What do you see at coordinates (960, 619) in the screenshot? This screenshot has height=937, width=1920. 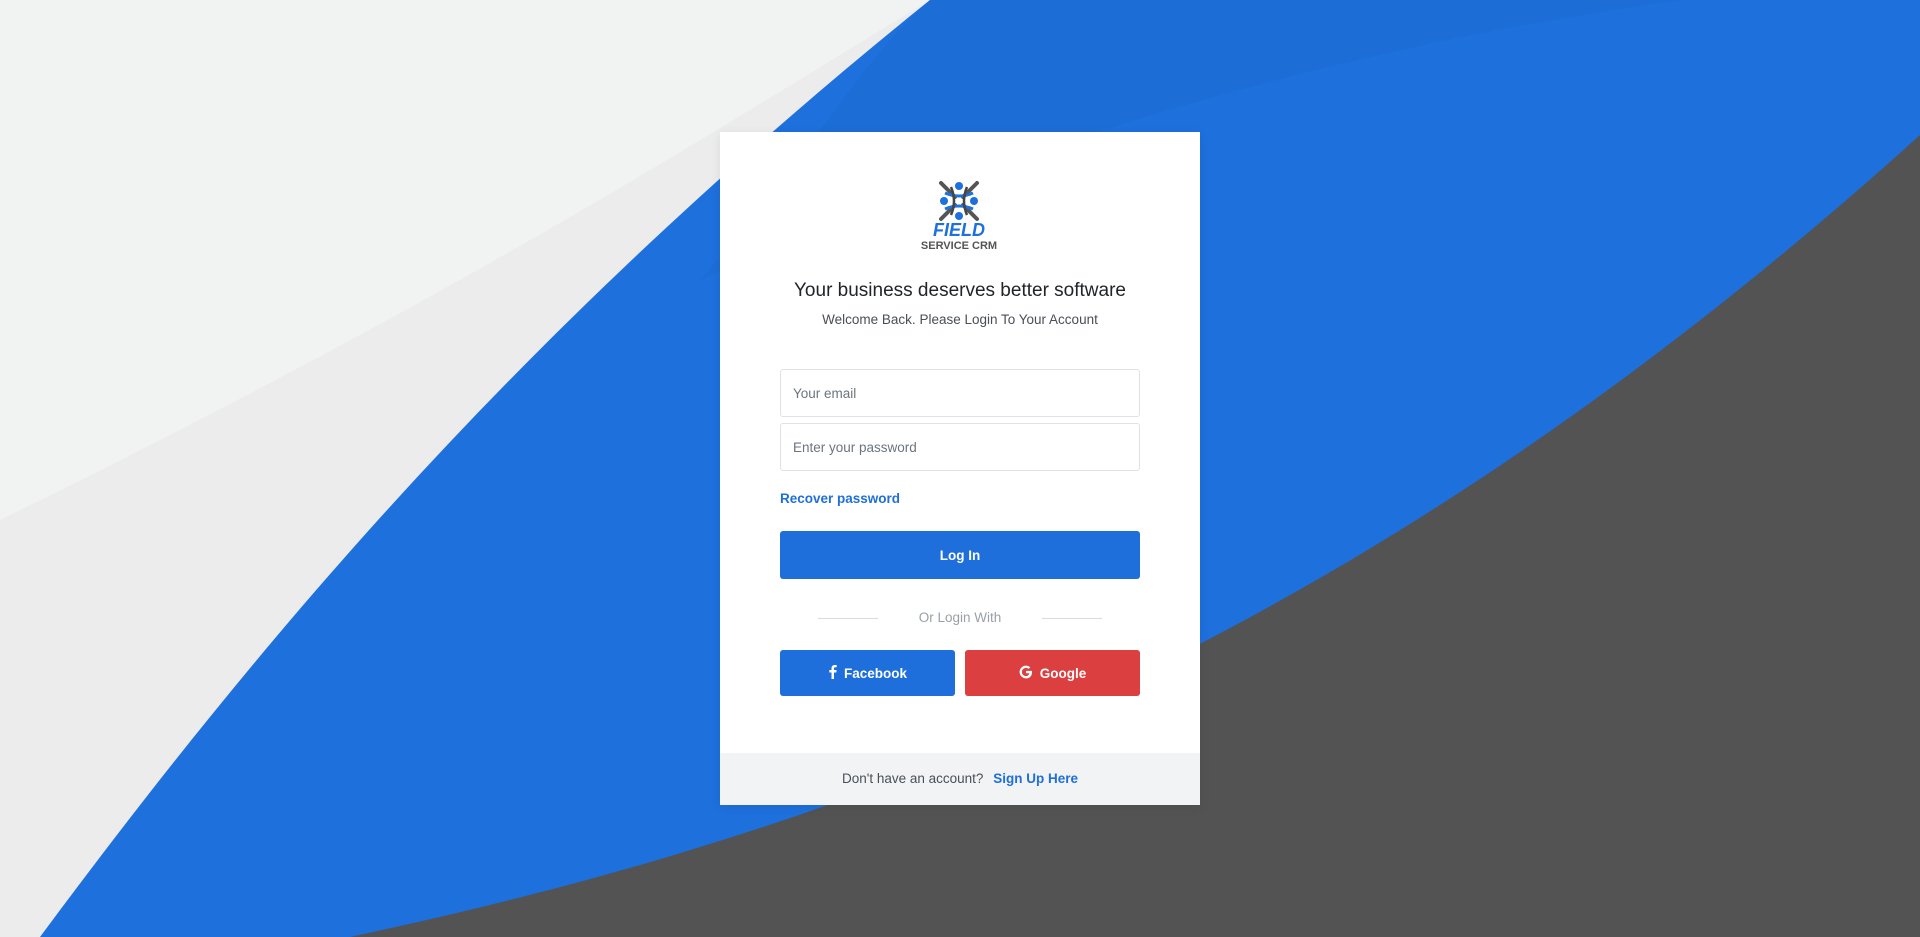 I see `or-login-with-divider: Or Login With` at bounding box center [960, 619].